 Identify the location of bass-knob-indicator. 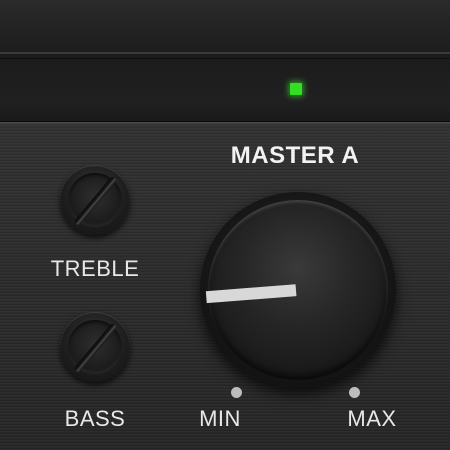
(95, 348).